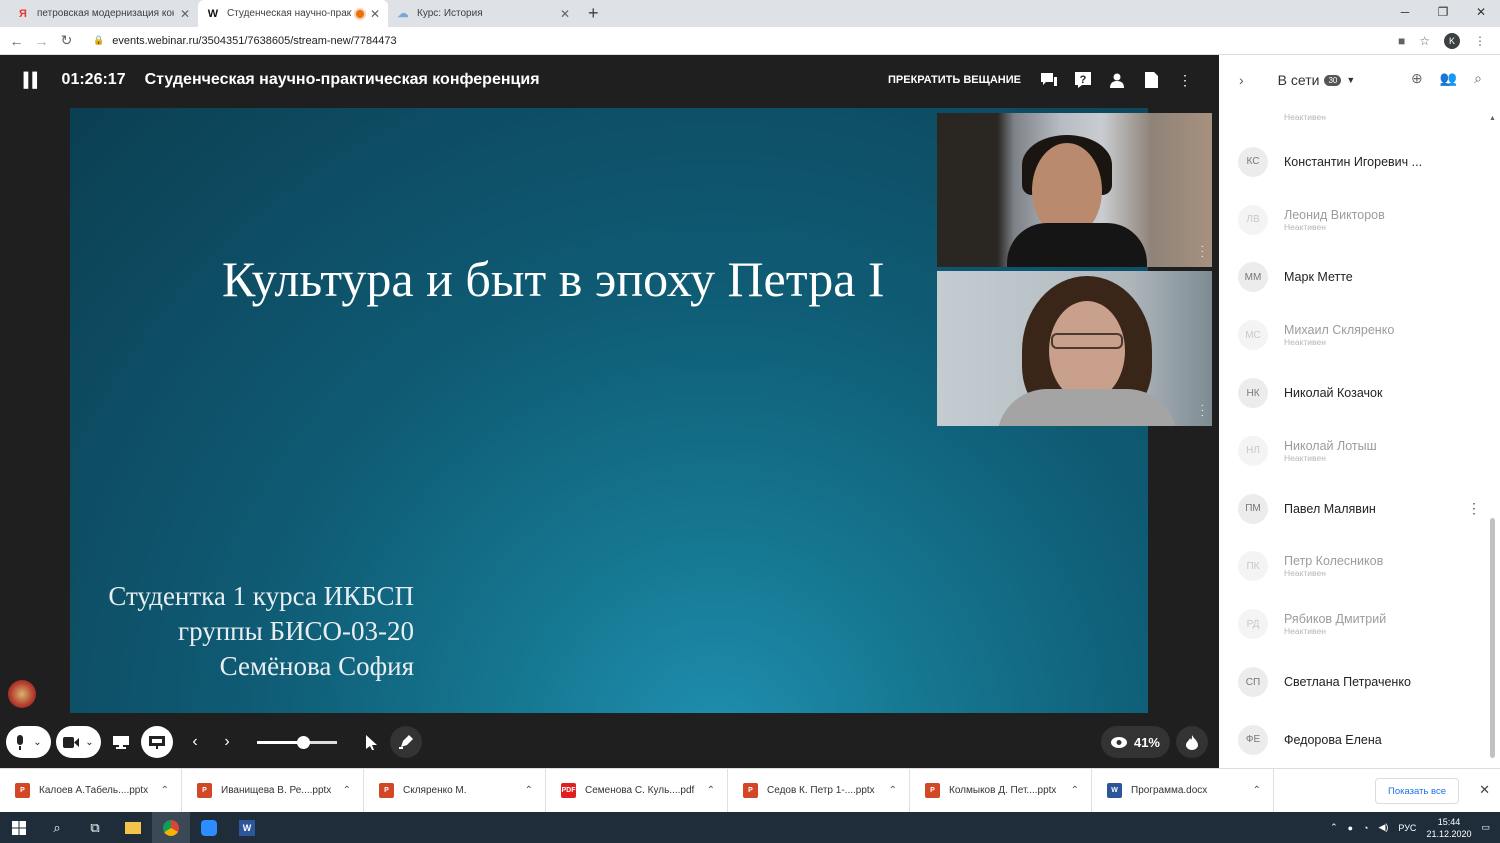  Describe the element at coordinates (121, 742) in the screenshot. I see `screen-share-icon` at that location.